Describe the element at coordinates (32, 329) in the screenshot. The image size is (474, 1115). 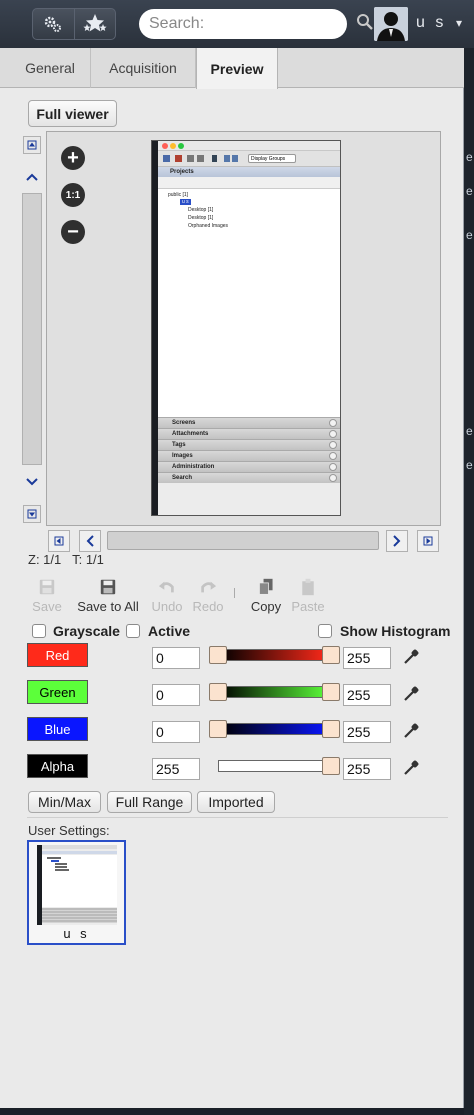
I see `z-slider-track` at that location.